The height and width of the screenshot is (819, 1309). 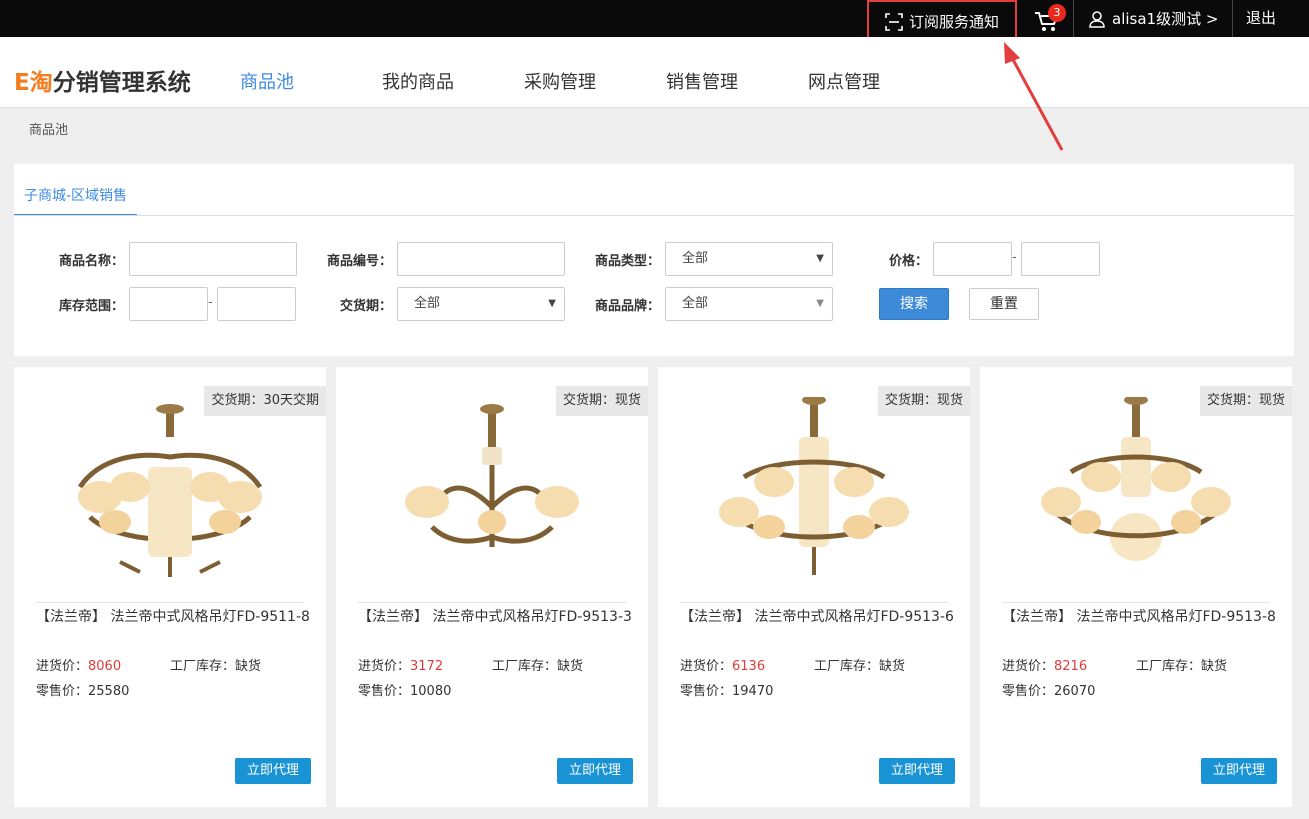 I want to click on purchase-price: 进货价：8060, so click(x=78, y=664).